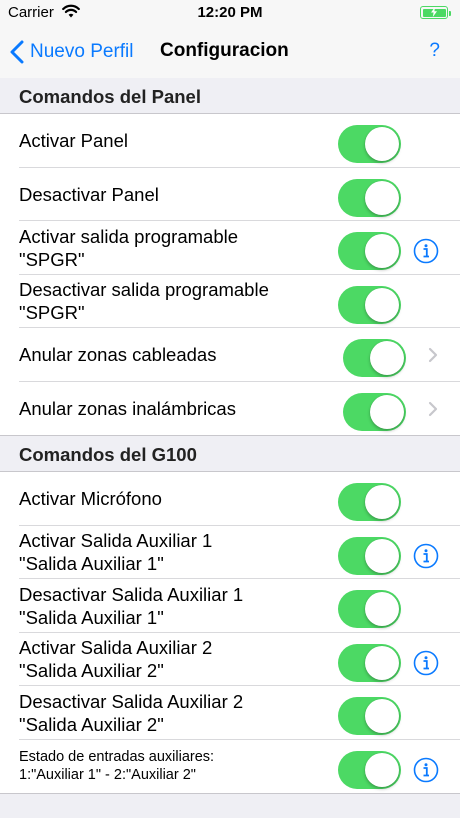  Describe the element at coordinates (434, 51) in the screenshot. I see `help-button: ?` at that location.